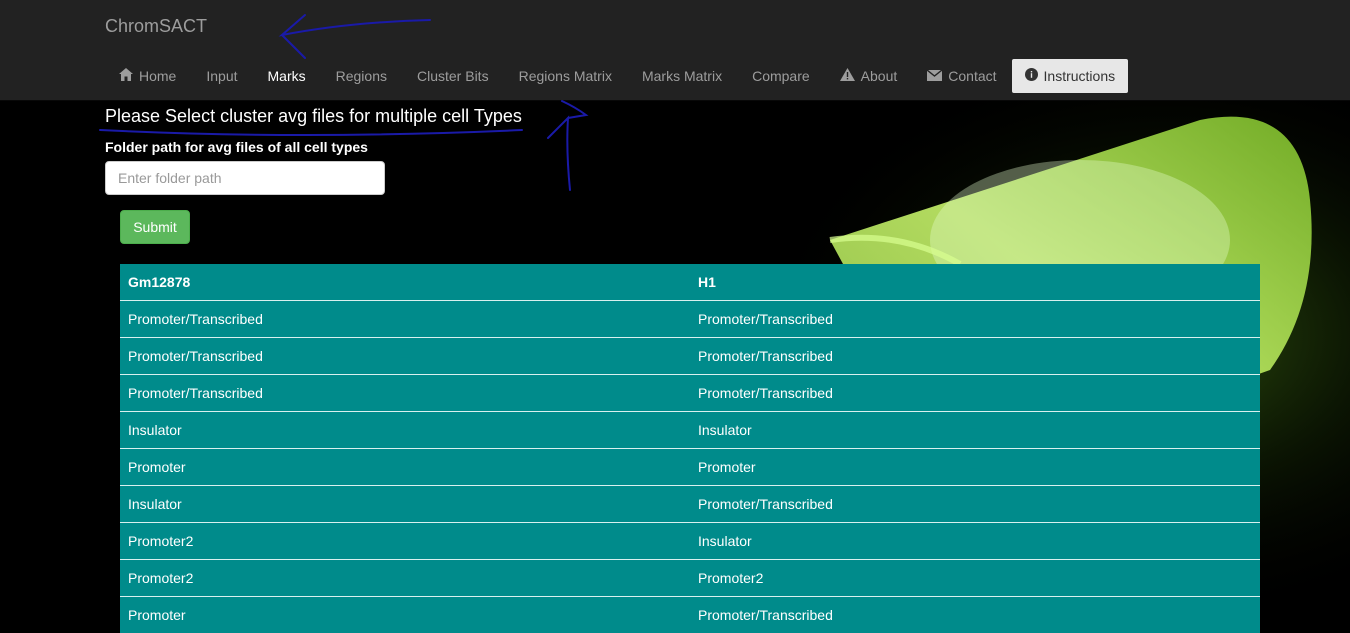 The height and width of the screenshot is (633, 1350). I want to click on nav-contact: Contact, so click(961, 76).